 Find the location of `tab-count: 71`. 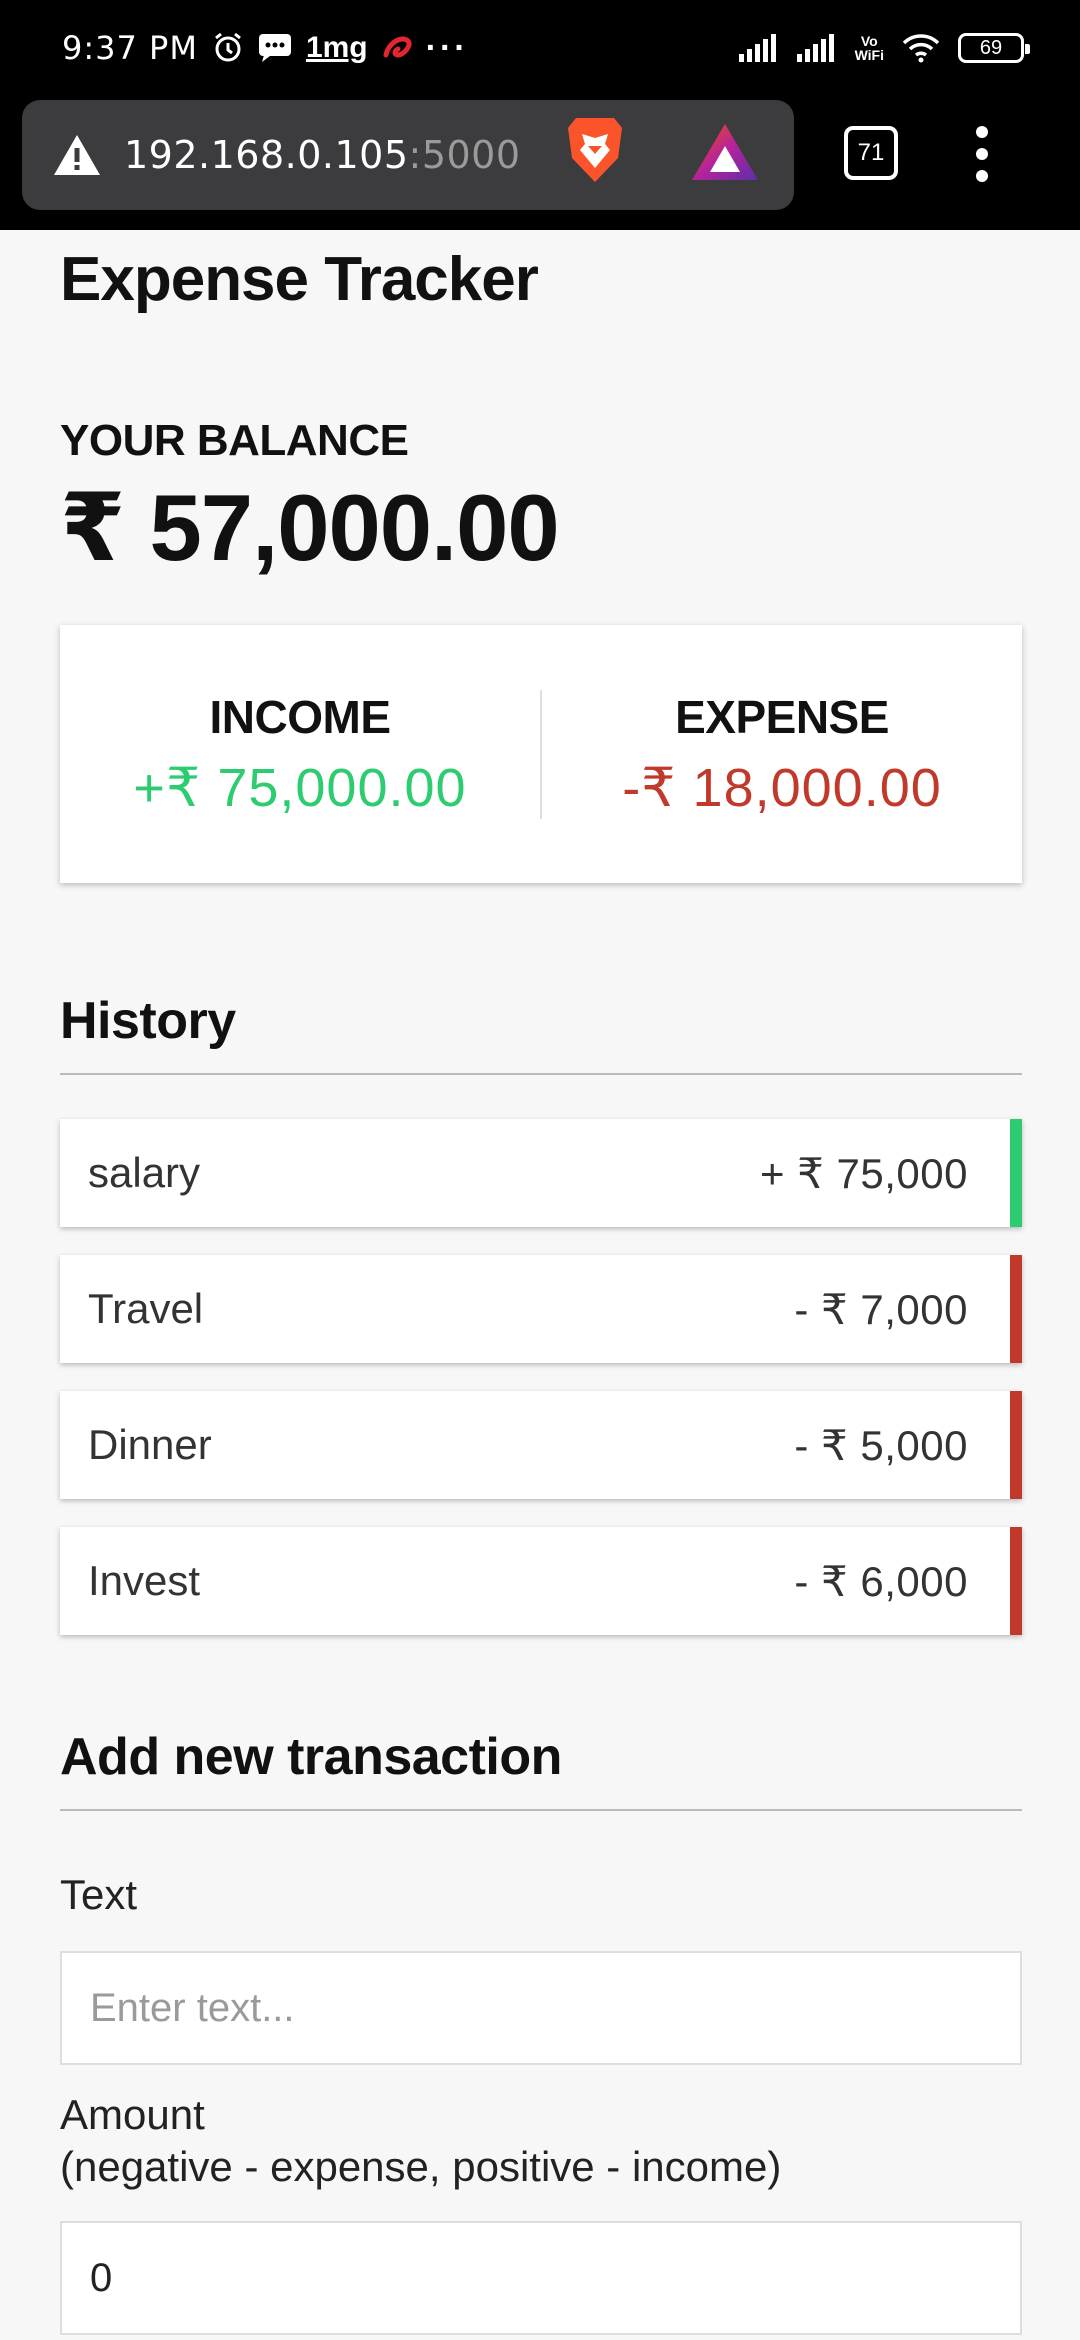

tab-count: 71 is located at coordinates (871, 152).